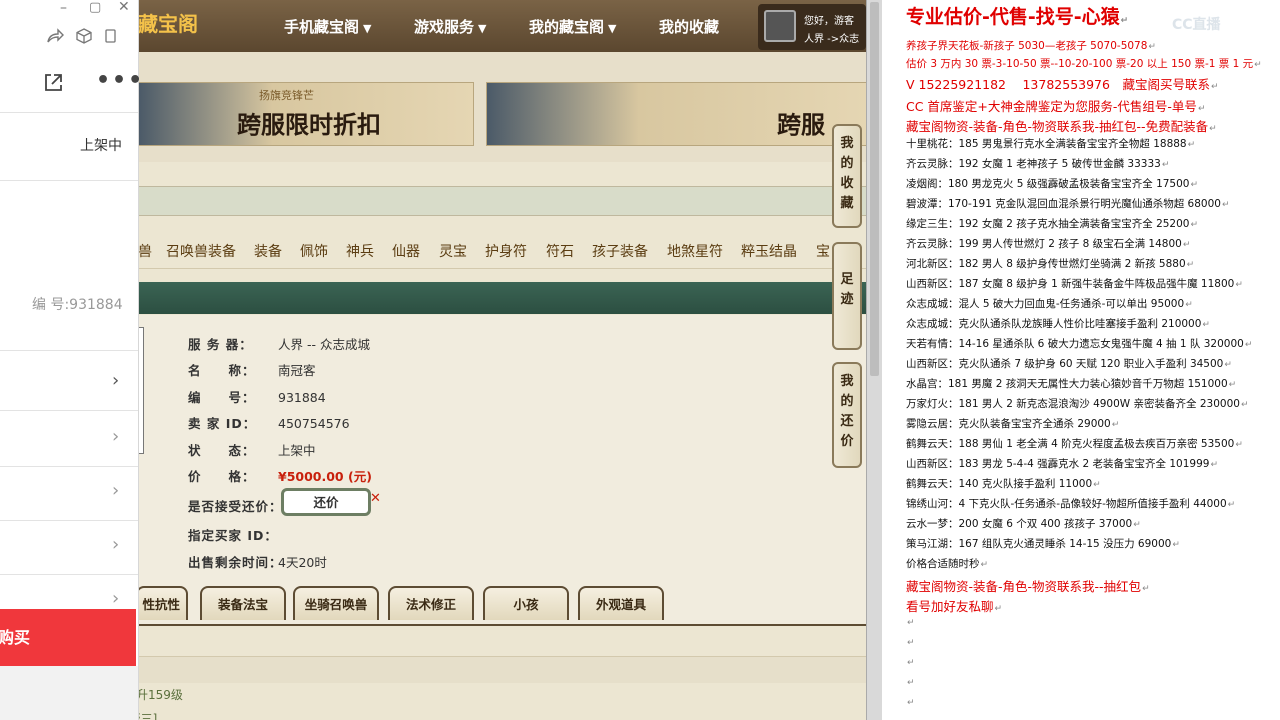 The height and width of the screenshot is (720, 1280). I want to click on category-item: 神兵, so click(360, 251).